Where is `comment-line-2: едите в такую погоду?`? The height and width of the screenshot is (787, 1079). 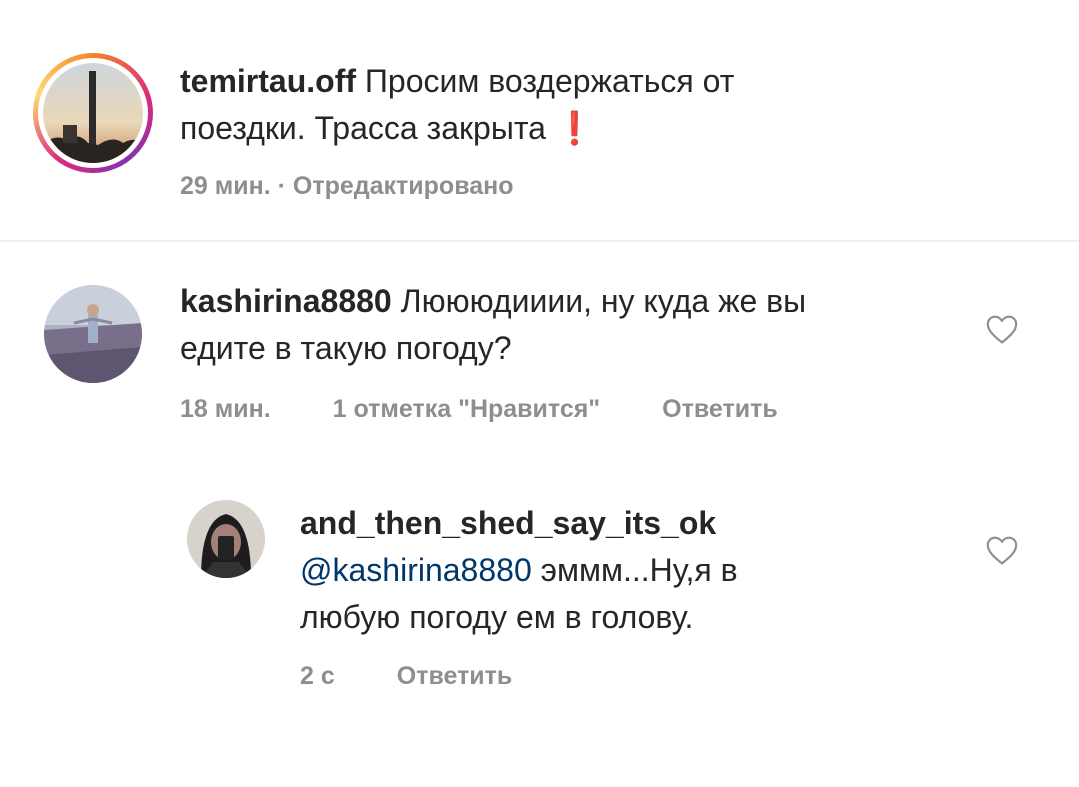
comment-line-2: едите в такую погоду? is located at coordinates (346, 348).